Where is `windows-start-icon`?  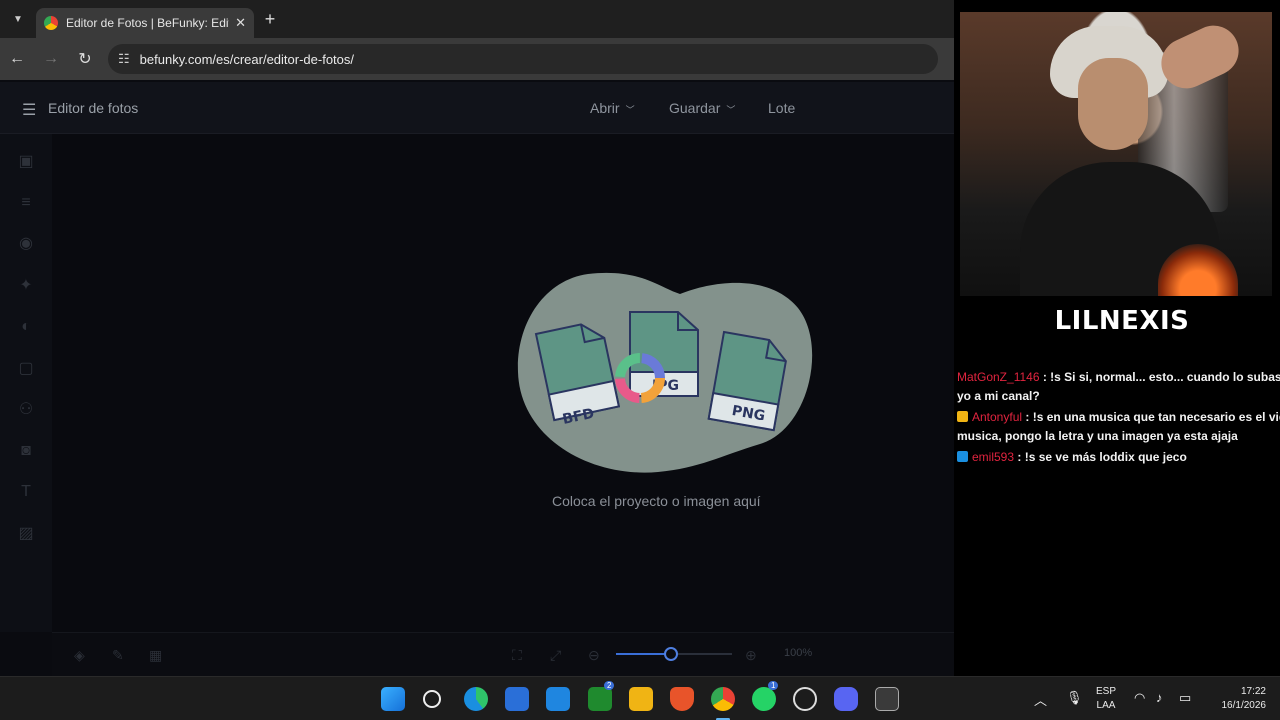 windows-start-icon is located at coordinates (393, 699).